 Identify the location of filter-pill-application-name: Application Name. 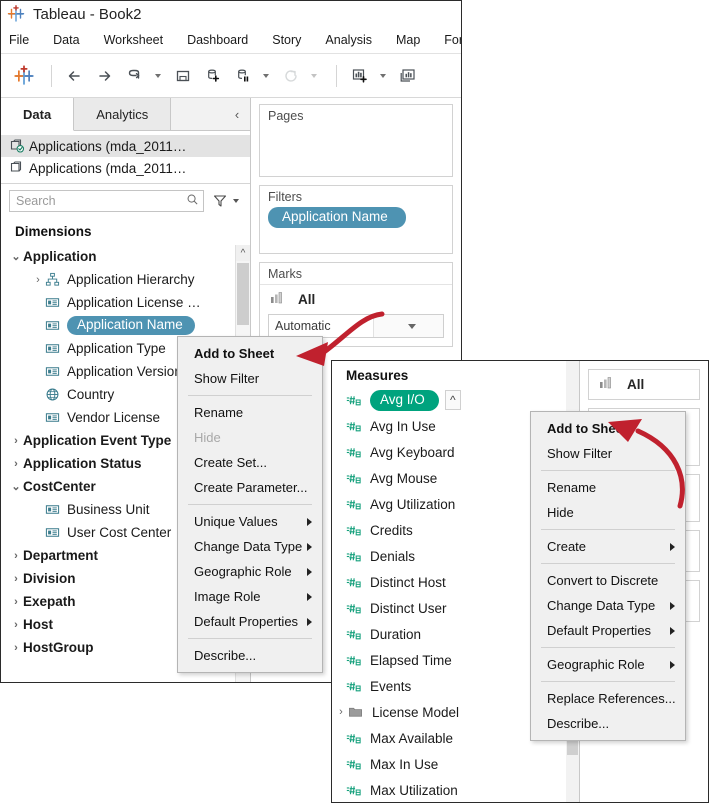
(337, 217).